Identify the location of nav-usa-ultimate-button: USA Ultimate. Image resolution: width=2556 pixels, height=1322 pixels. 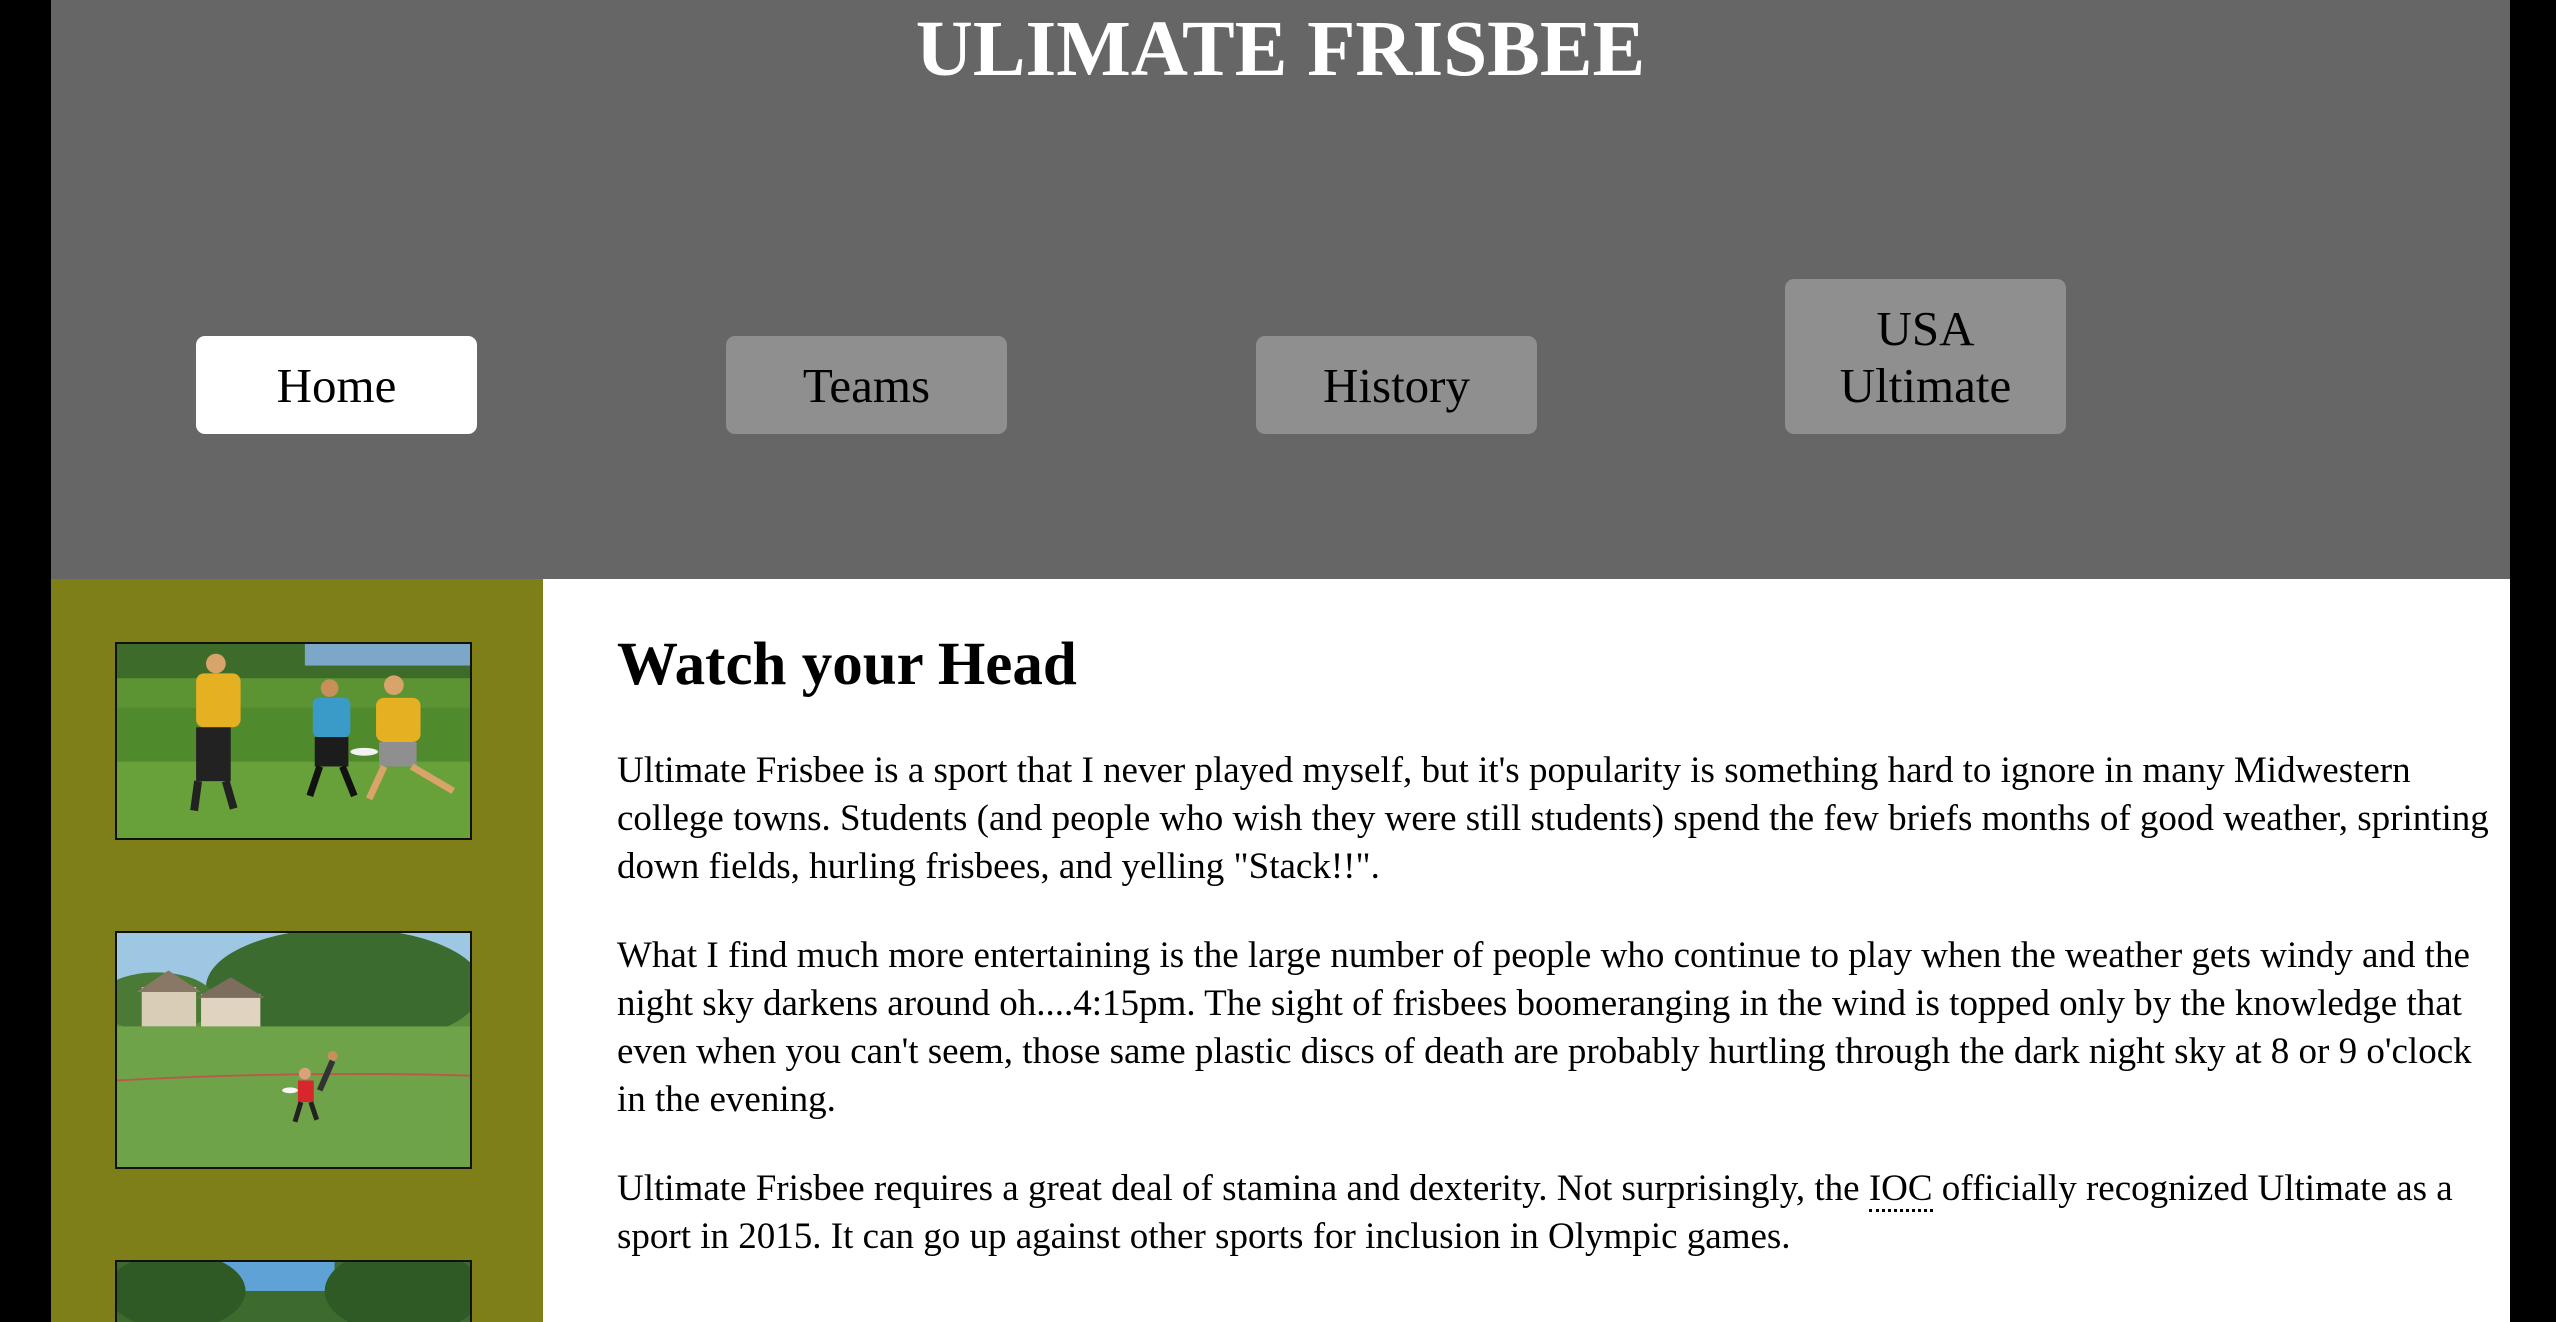
(1925, 356).